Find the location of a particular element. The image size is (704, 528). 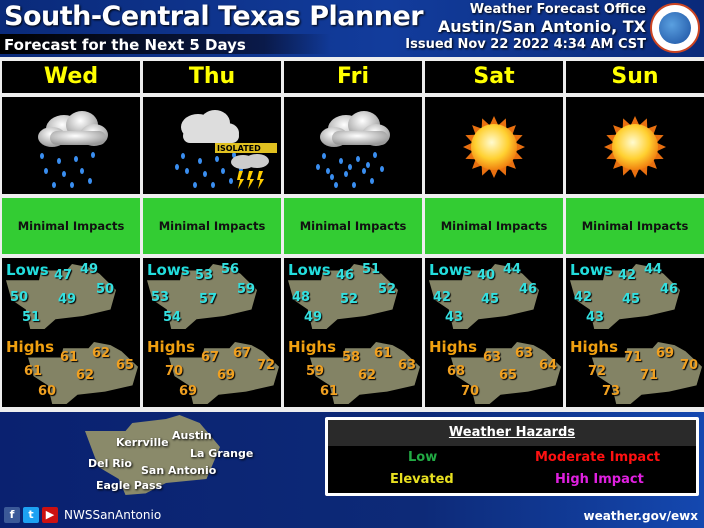

page-subtitle: Forecast for the Next 5 Days is located at coordinates (125, 45).